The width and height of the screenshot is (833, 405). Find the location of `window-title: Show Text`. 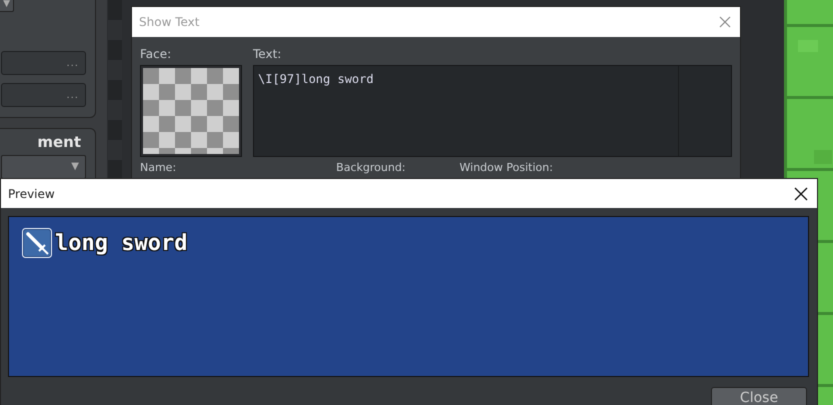

window-title: Show Text is located at coordinates (169, 22).